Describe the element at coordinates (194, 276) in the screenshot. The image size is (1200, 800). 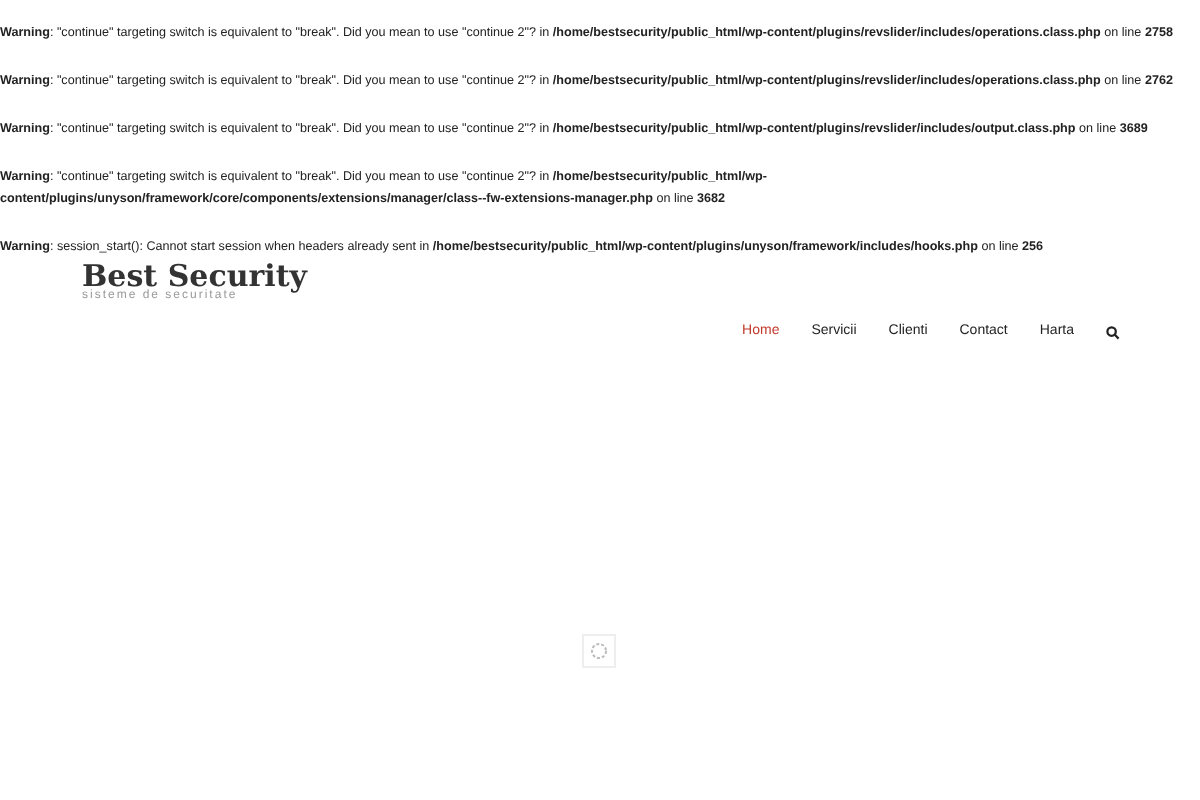
I see `logo-title: Best Security` at that location.